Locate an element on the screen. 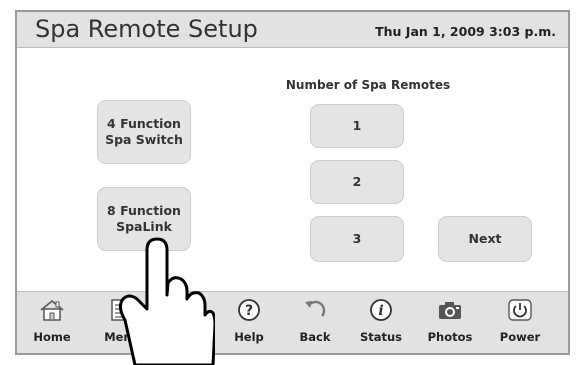 This screenshot has height=365, width=585. toolbar-photos-button: Photos is located at coordinates (450, 323).